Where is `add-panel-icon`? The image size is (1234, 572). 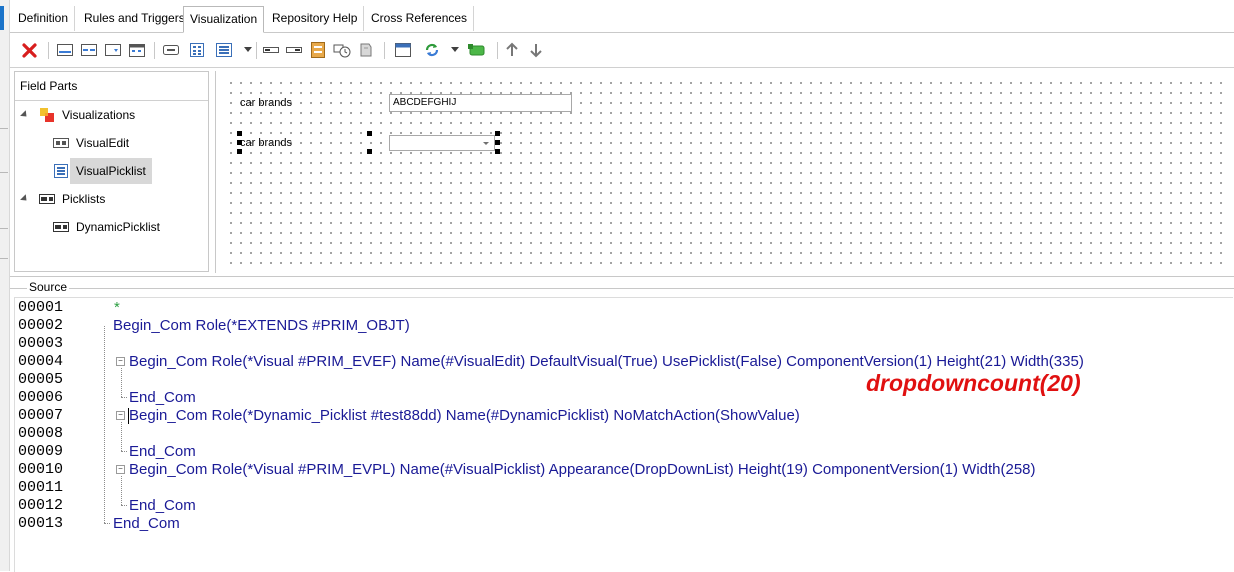
add-panel-icon is located at coordinates (294, 50).